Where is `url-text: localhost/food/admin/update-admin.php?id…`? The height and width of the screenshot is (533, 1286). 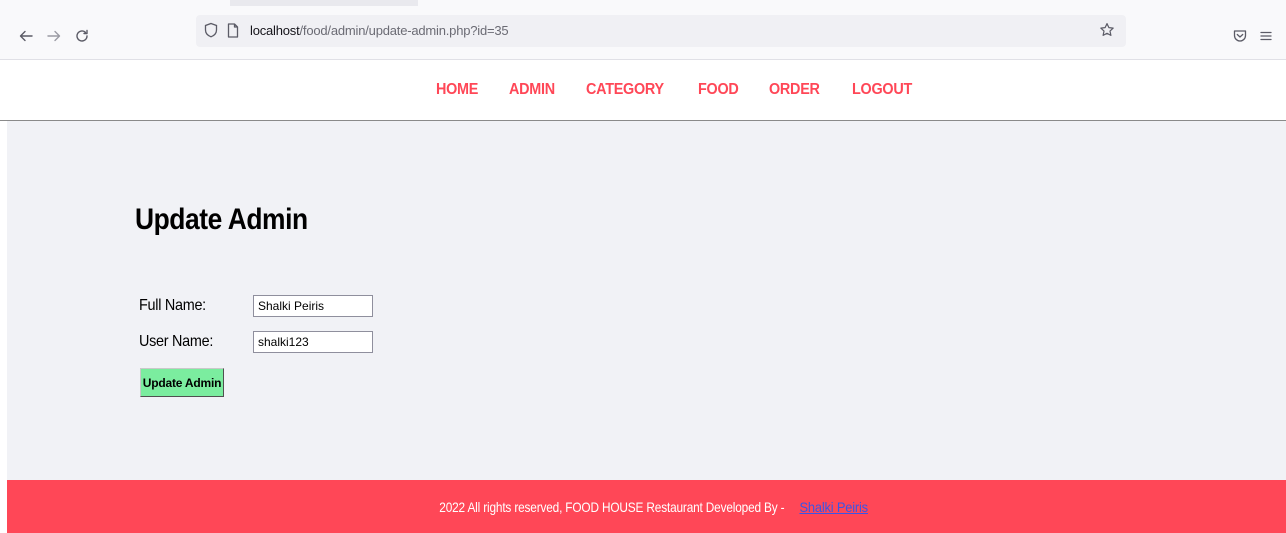
url-text: localhost/food/admin/update-admin.php?id… is located at coordinates (379, 30).